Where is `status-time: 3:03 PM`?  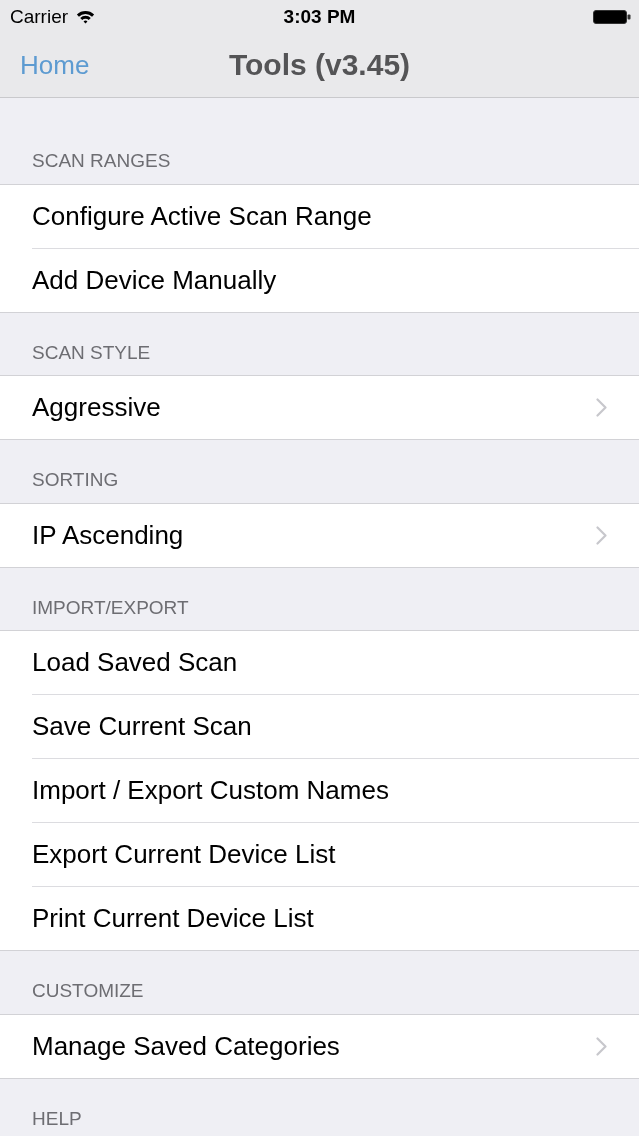
status-time: 3:03 PM is located at coordinates (319, 16).